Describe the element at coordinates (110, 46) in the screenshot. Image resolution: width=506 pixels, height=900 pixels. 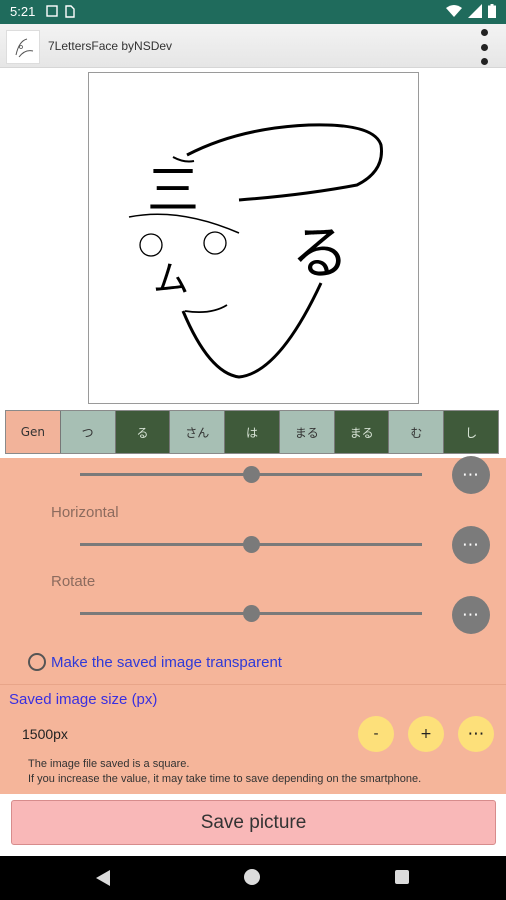
I see `app-title: 7LettersFace byNSDev` at that location.